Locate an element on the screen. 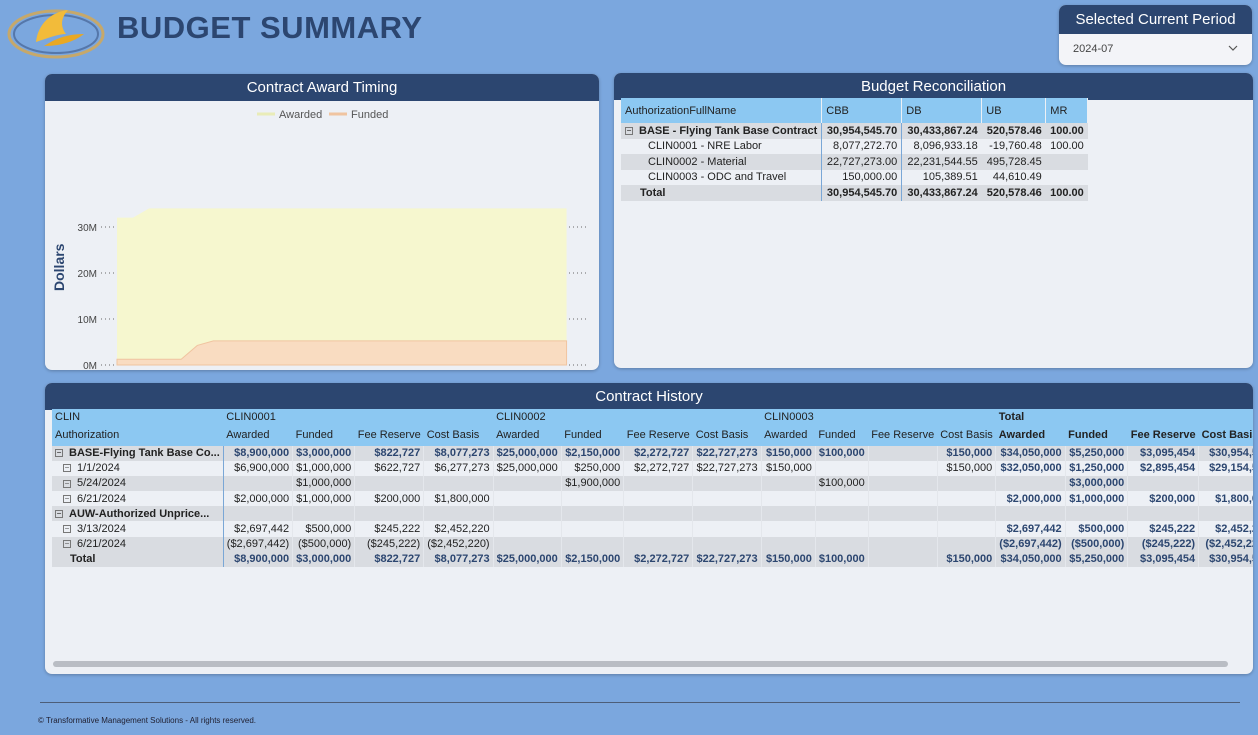 The height and width of the screenshot is (735, 1258). recon-value-cell: -19,760.48 is located at coordinates (1015, 146).